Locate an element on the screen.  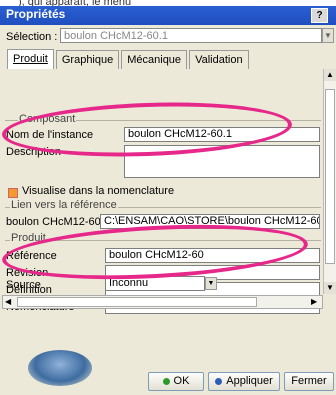
apply-button: Appliquer is located at coordinates (244, 381).